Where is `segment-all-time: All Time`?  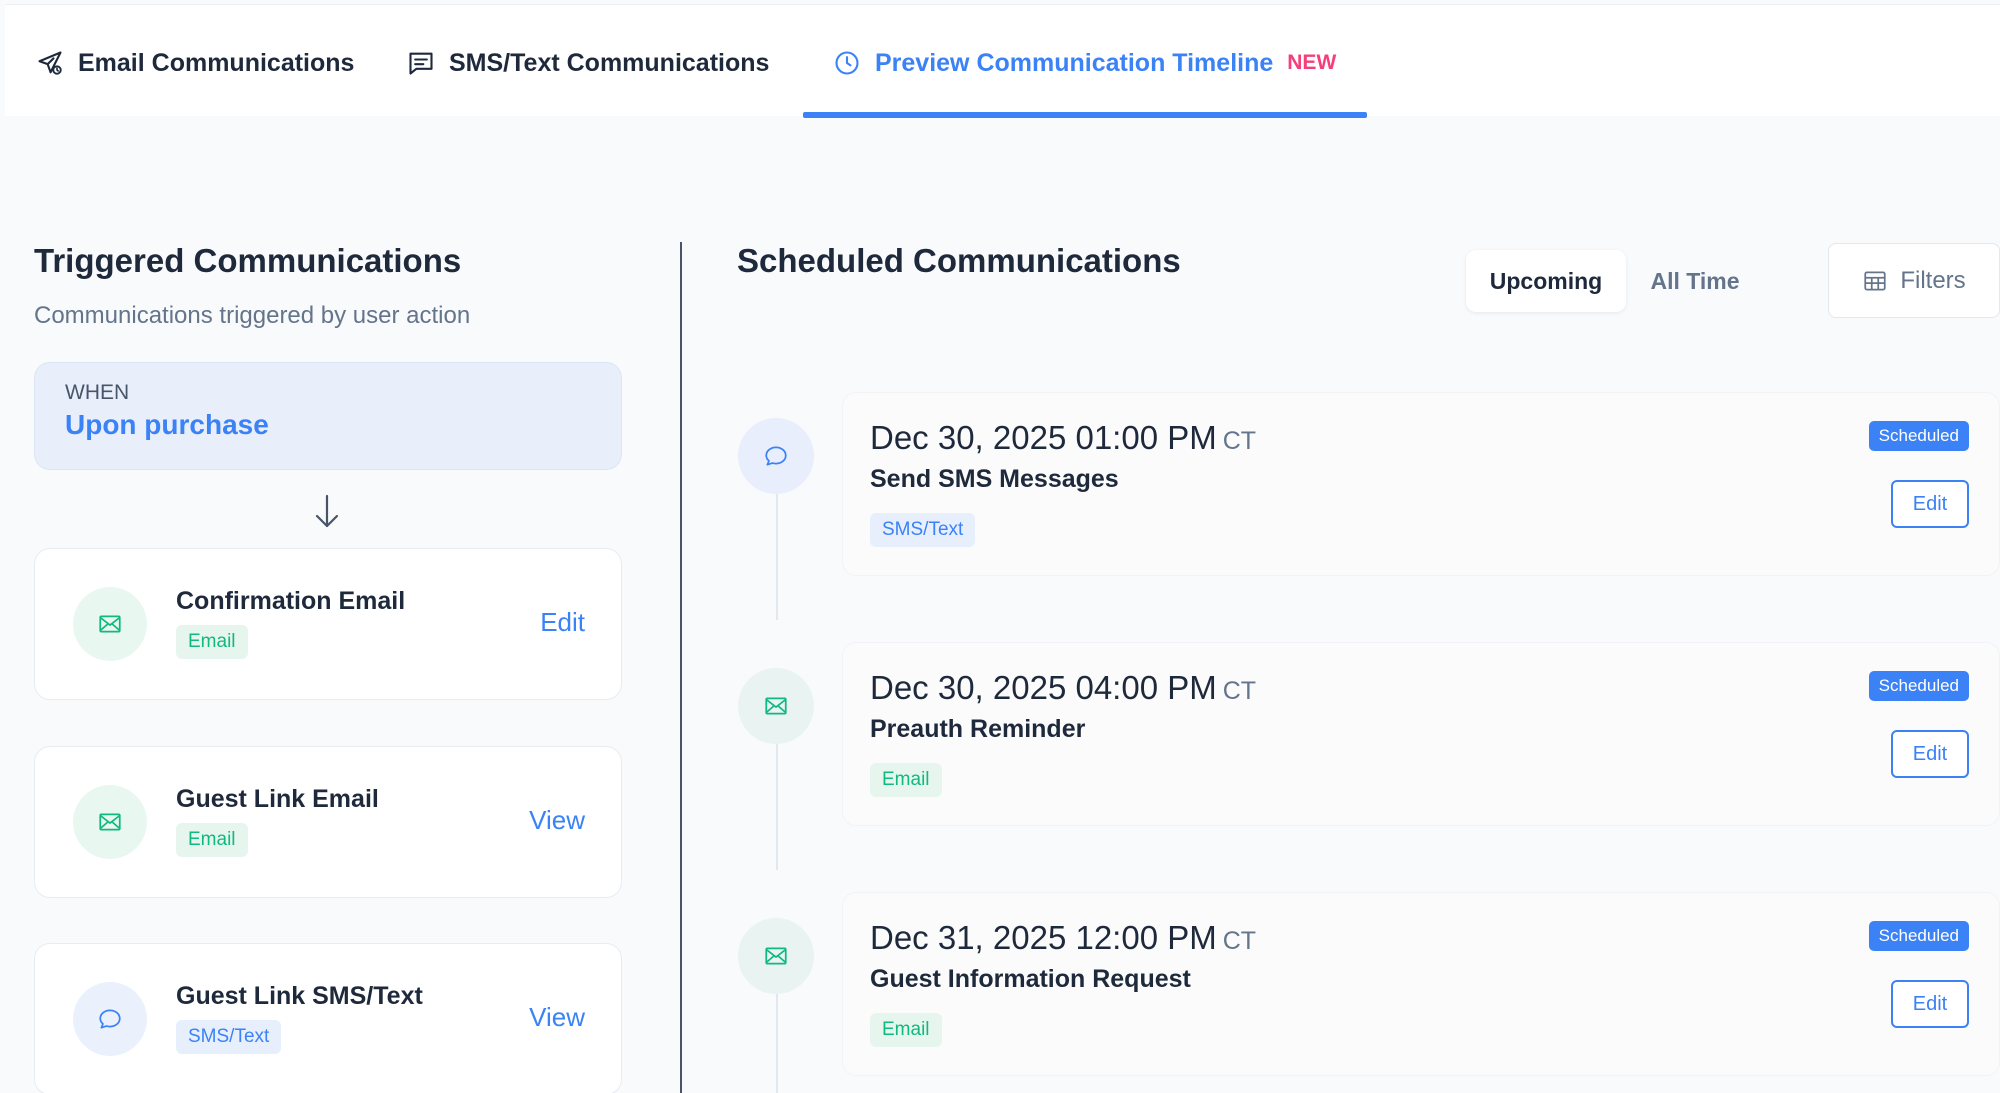
segment-all-time: All Time is located at coordinates (1695, 281).